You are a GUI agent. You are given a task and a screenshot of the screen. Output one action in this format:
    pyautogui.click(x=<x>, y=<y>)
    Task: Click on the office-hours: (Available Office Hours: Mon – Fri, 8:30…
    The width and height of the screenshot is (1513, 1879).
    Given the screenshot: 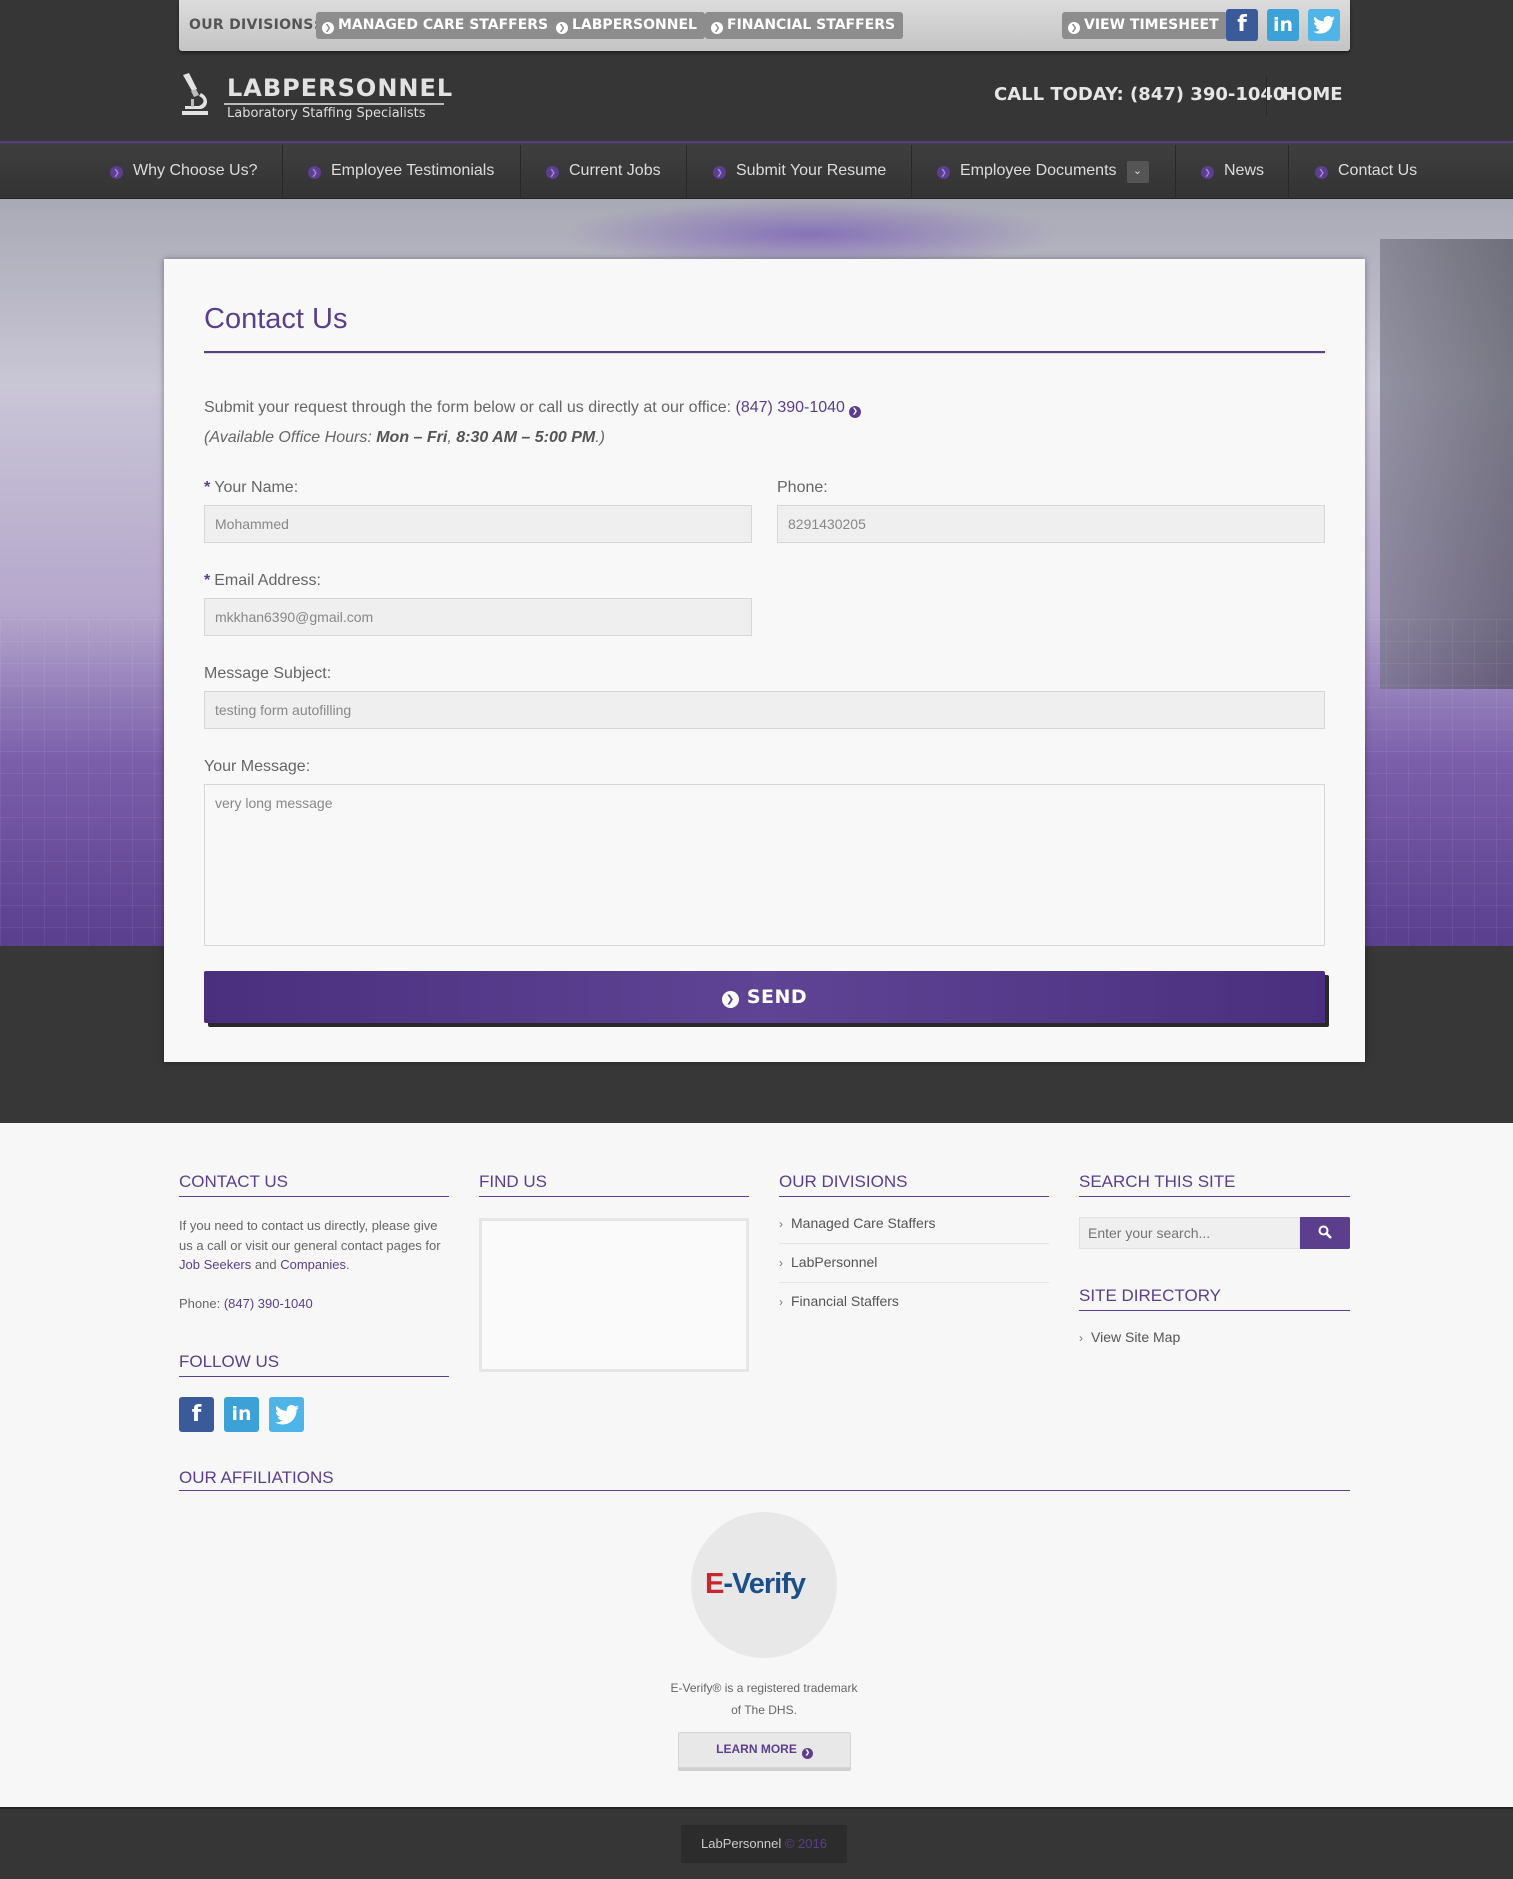 What is the action you would take?
    pyautogui.click(x=405, y=437)
    